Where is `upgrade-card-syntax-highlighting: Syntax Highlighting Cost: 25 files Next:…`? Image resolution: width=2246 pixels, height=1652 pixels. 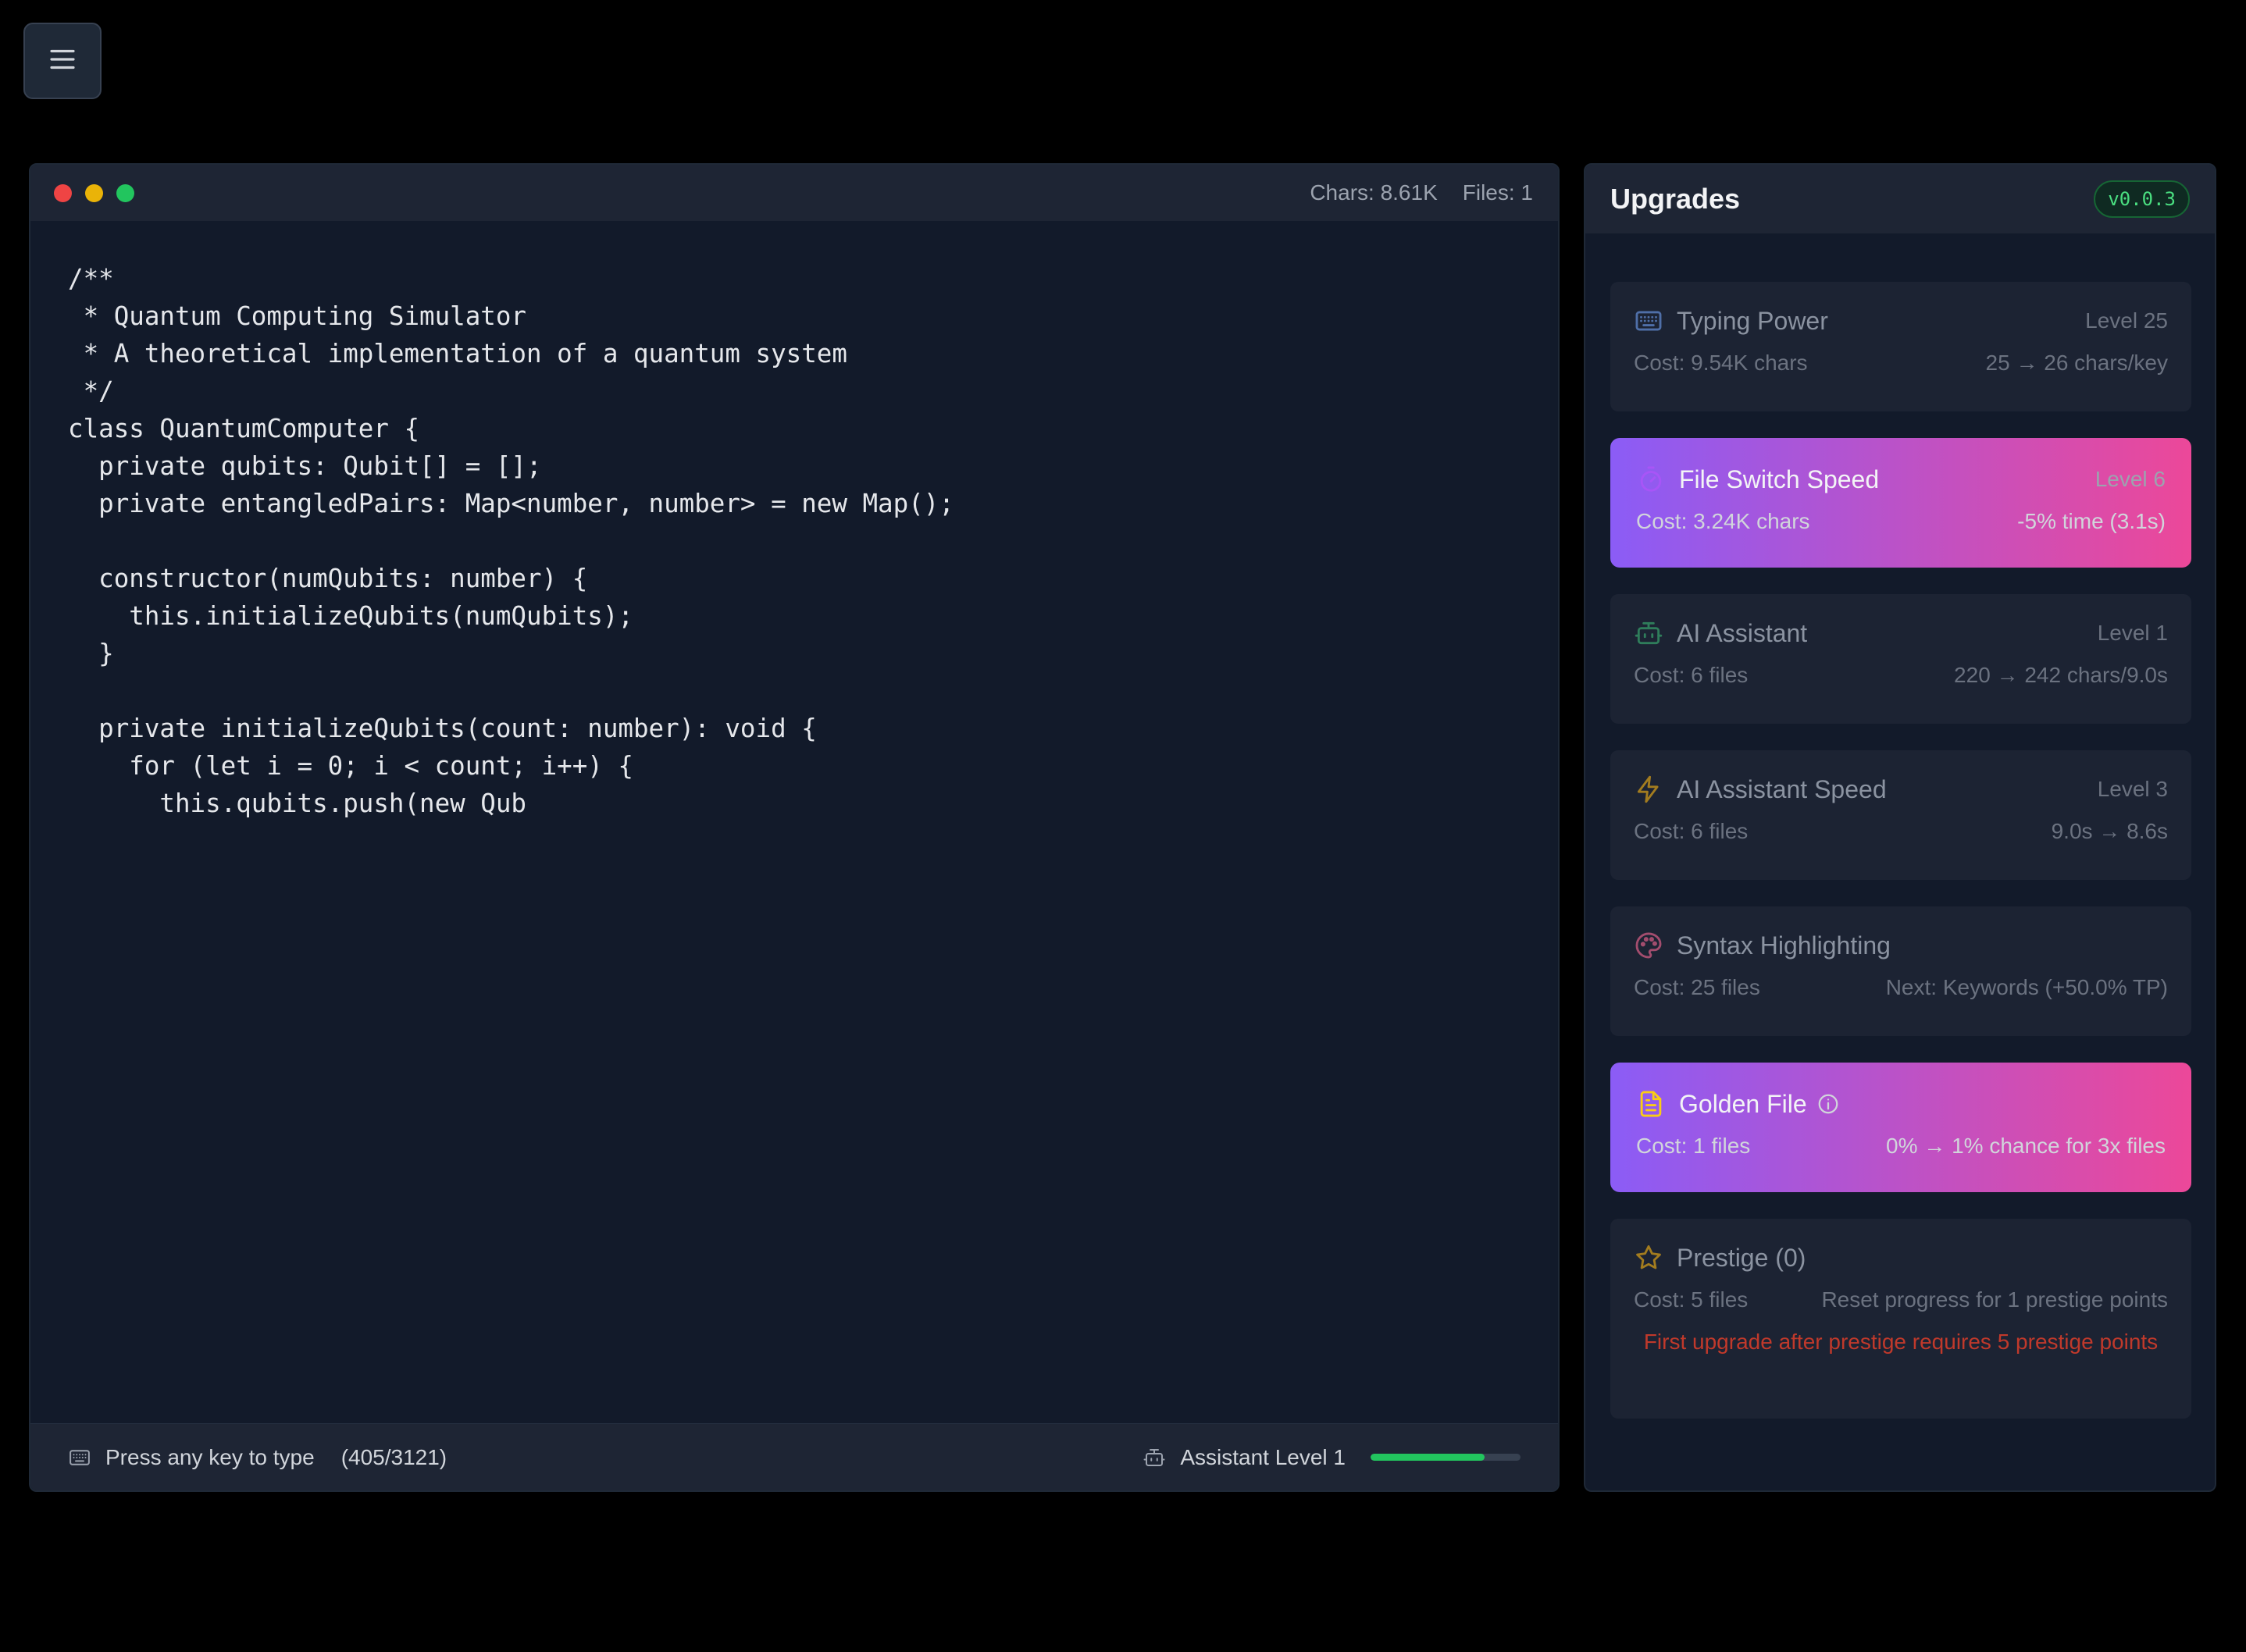 upgrade-card-syntax-highlighting: Syntax Highlighting Cost: 25 files Next:… is located at coordinates (1900, 971).